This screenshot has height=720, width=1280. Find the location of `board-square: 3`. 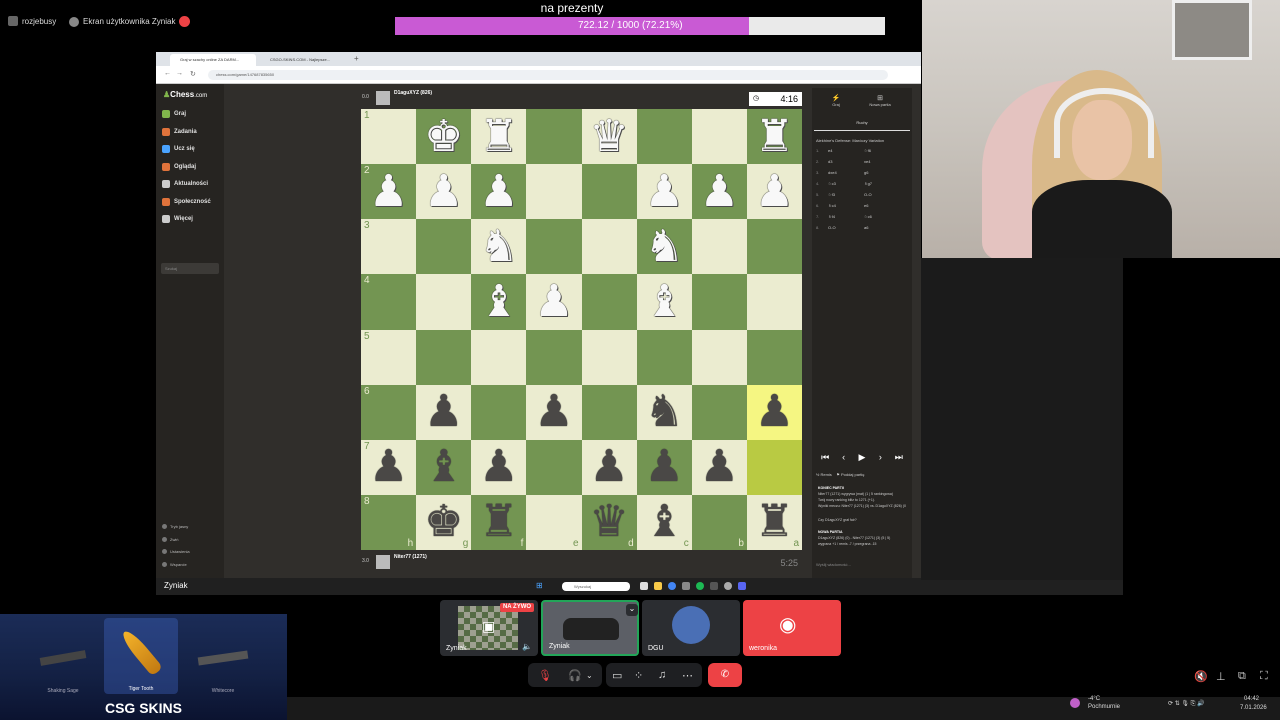

board-square: 3 is located at coordinates (389, 247).